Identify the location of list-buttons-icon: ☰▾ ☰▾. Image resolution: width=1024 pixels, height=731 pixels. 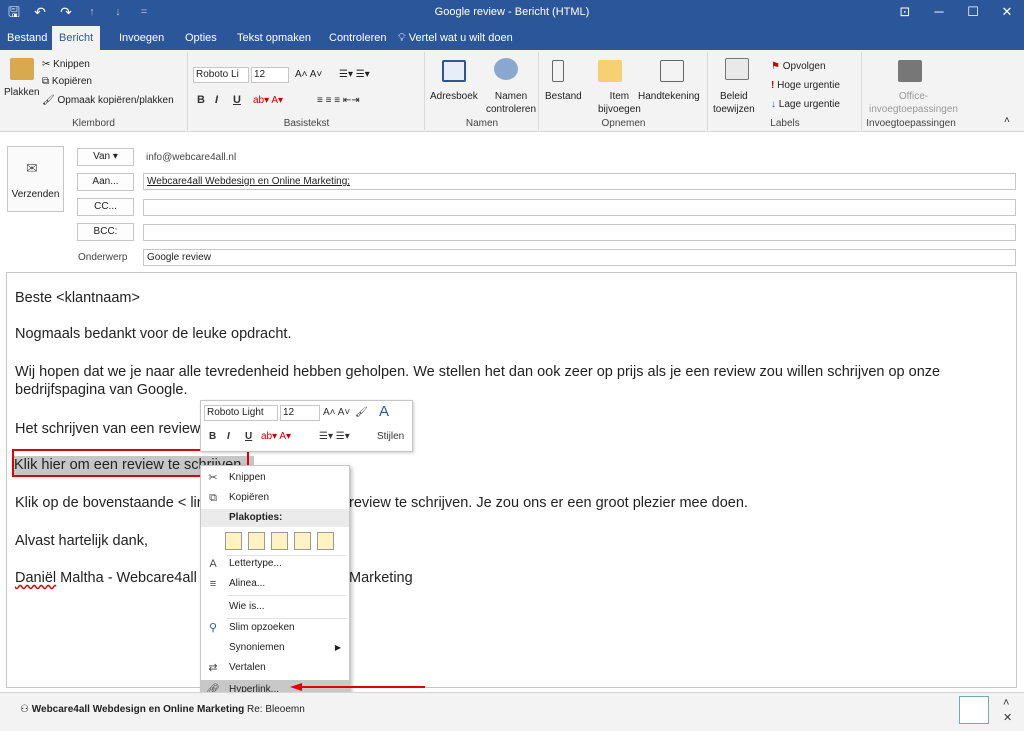
(354, 74).